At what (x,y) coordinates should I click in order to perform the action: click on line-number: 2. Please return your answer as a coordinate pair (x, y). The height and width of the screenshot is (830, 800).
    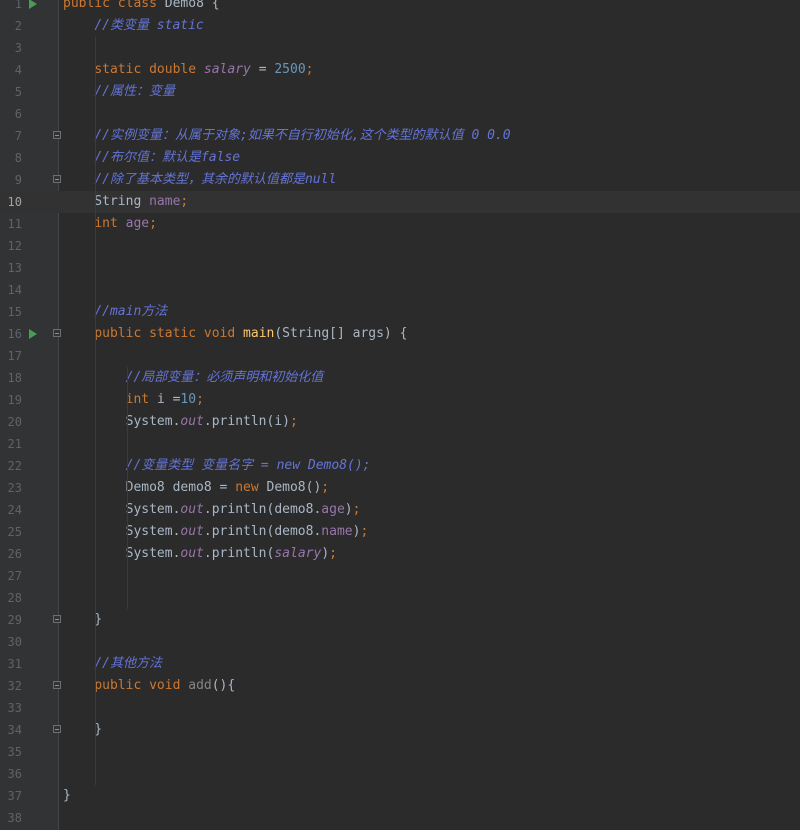
    Looking at the image, I should click on (11, 26).